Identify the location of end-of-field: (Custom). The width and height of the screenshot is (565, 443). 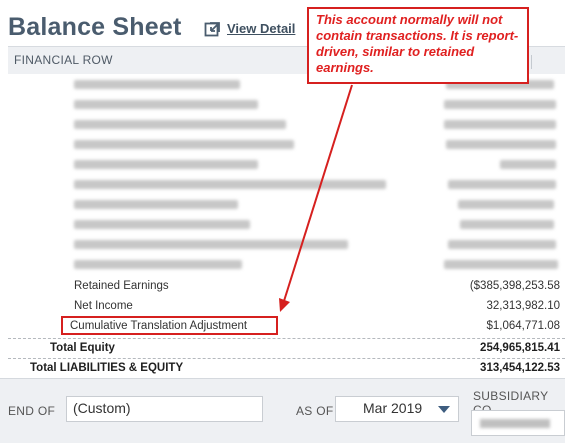
(164, 409).